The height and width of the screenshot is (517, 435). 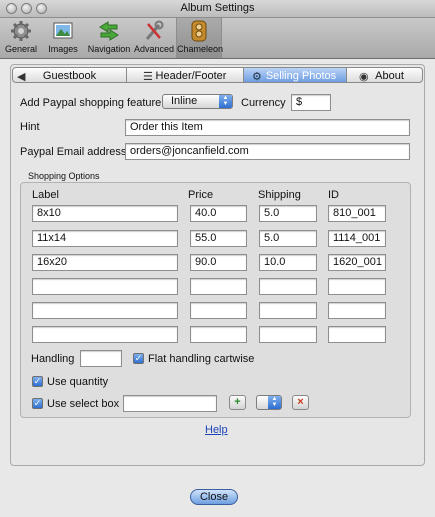 I want to click on tab-guestbook: ◀ Guestbook, so click(x=69, y=75).